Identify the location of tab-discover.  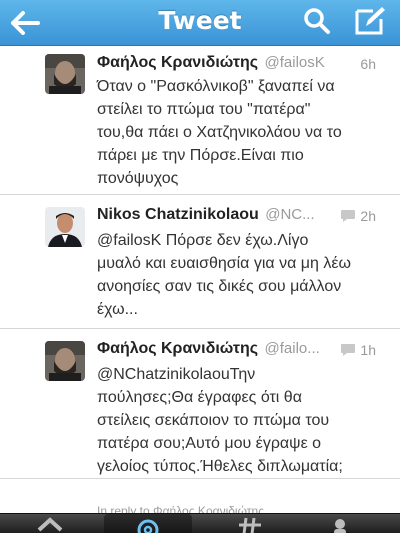
(250, 523).